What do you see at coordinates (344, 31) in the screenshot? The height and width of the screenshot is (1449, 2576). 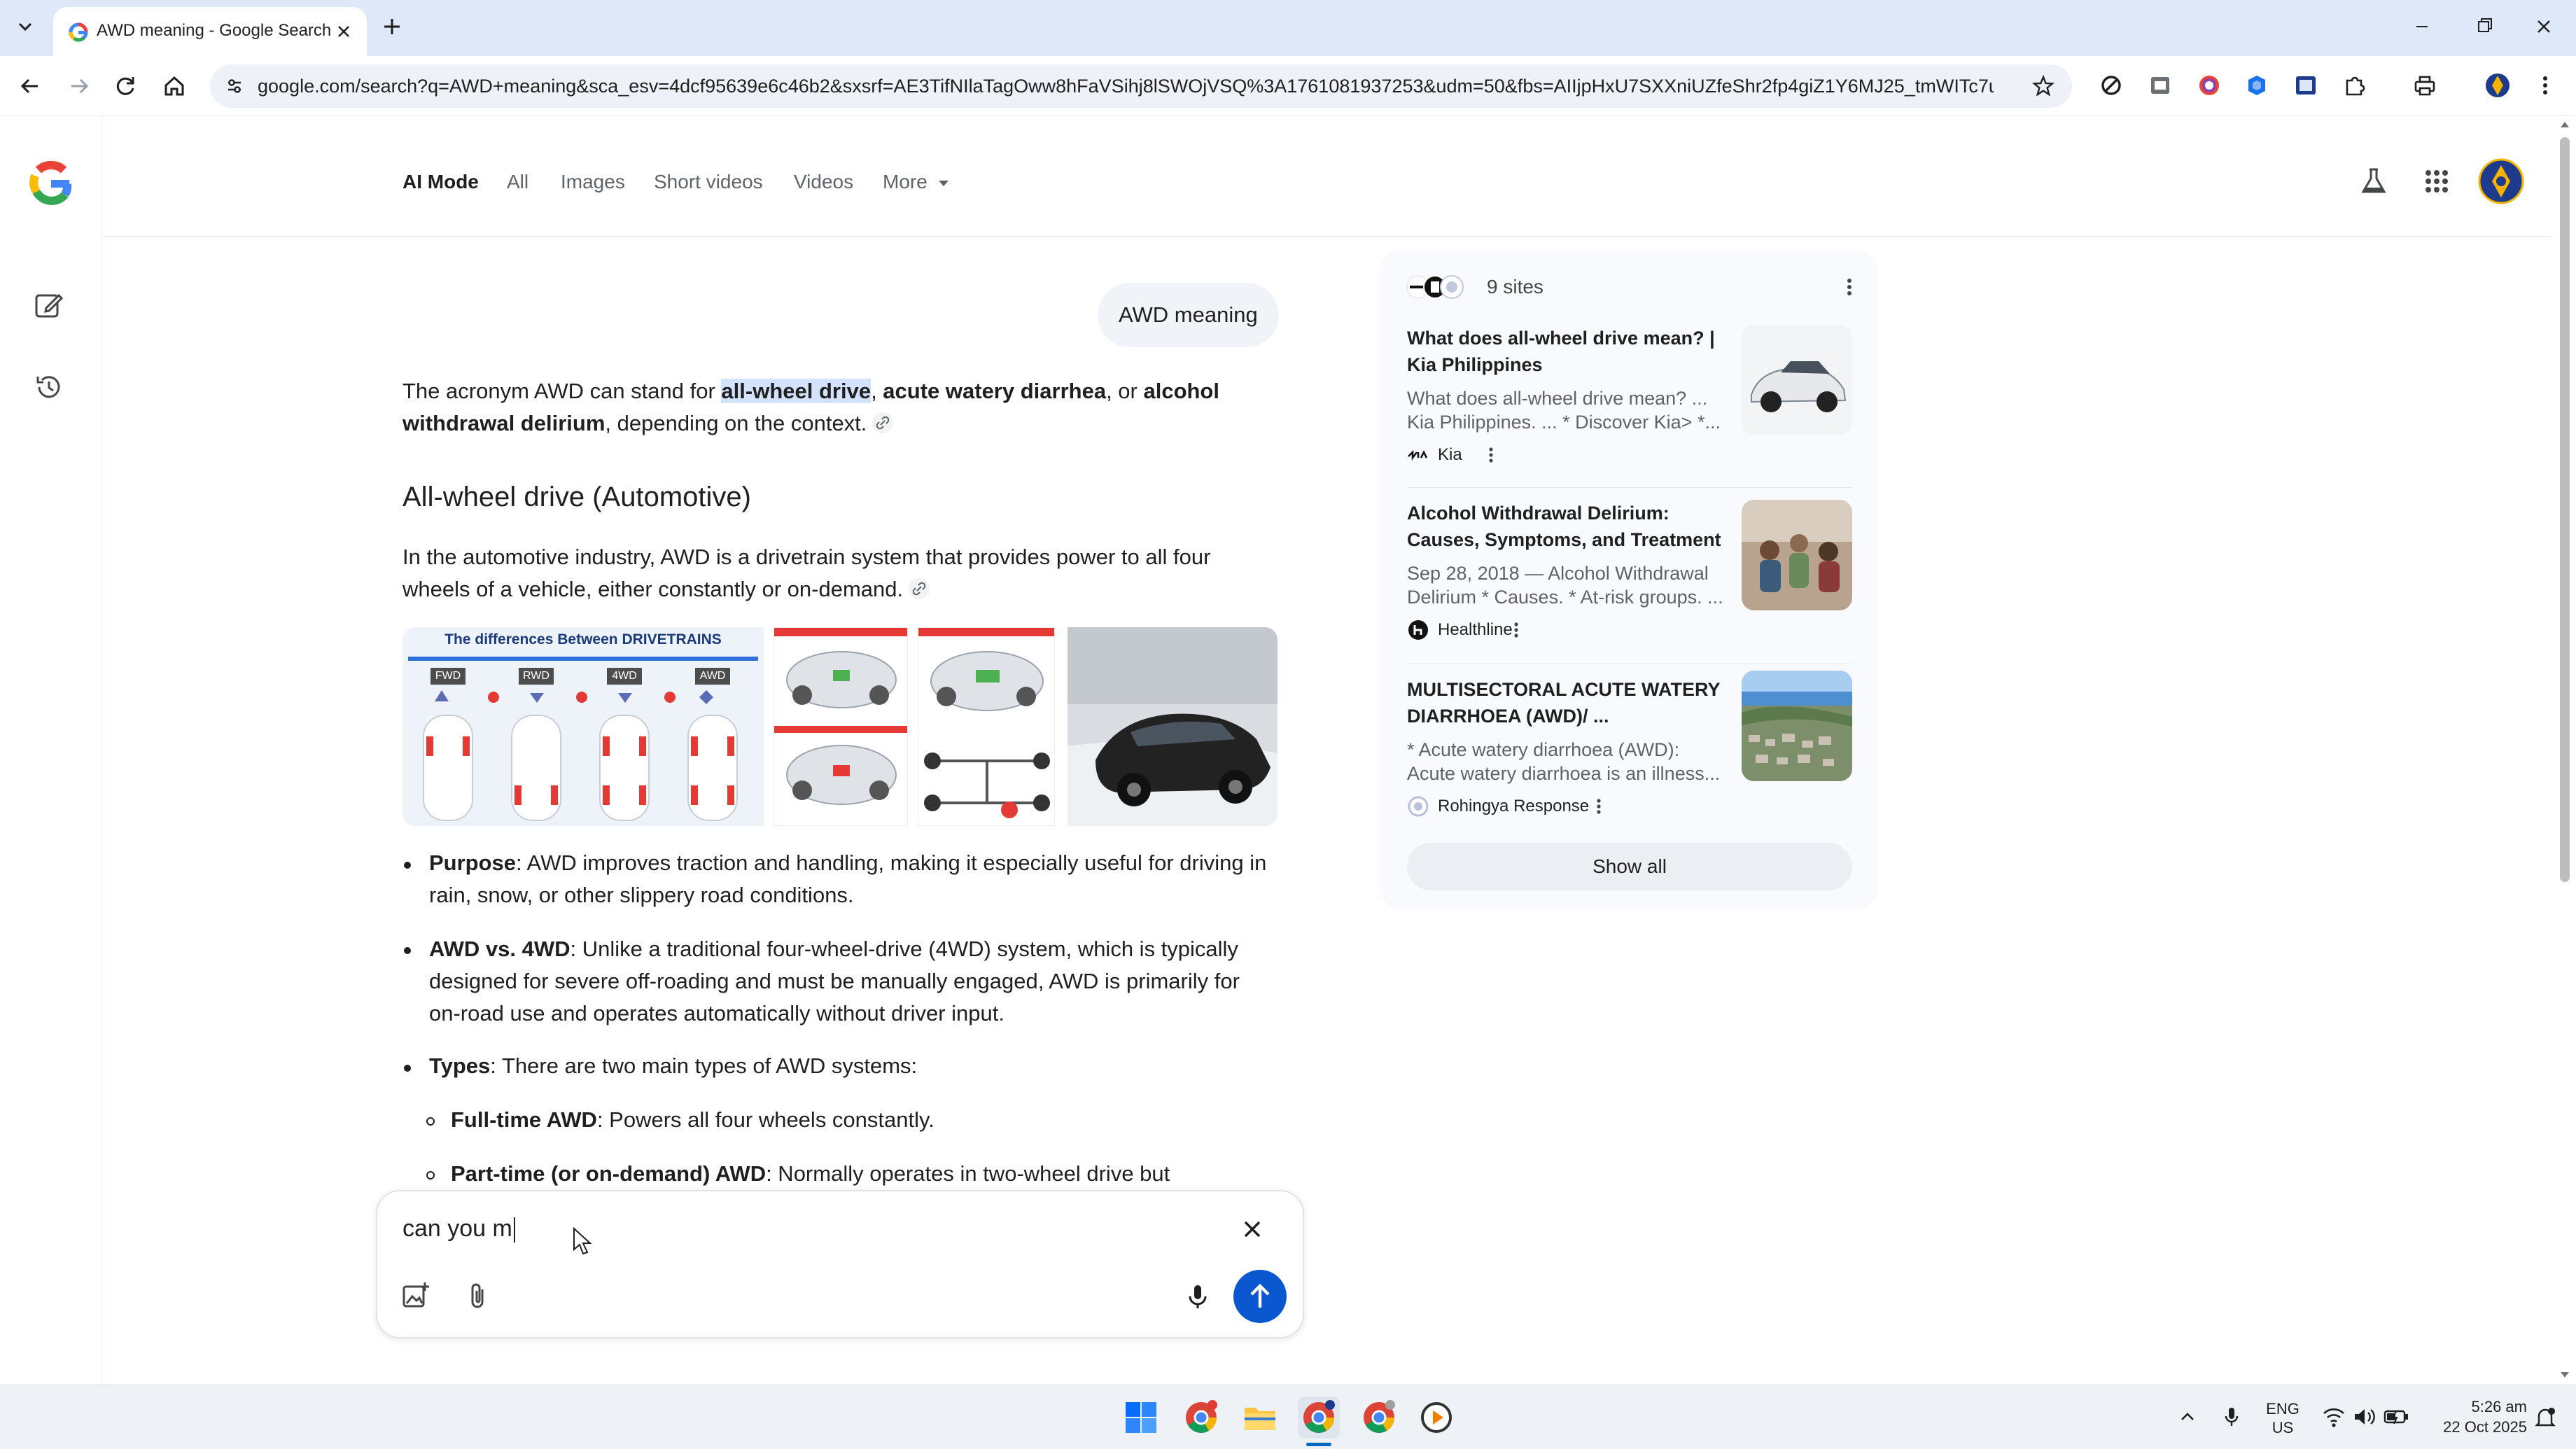 I see `tab-close-icon` at bounding box center [344, 31].